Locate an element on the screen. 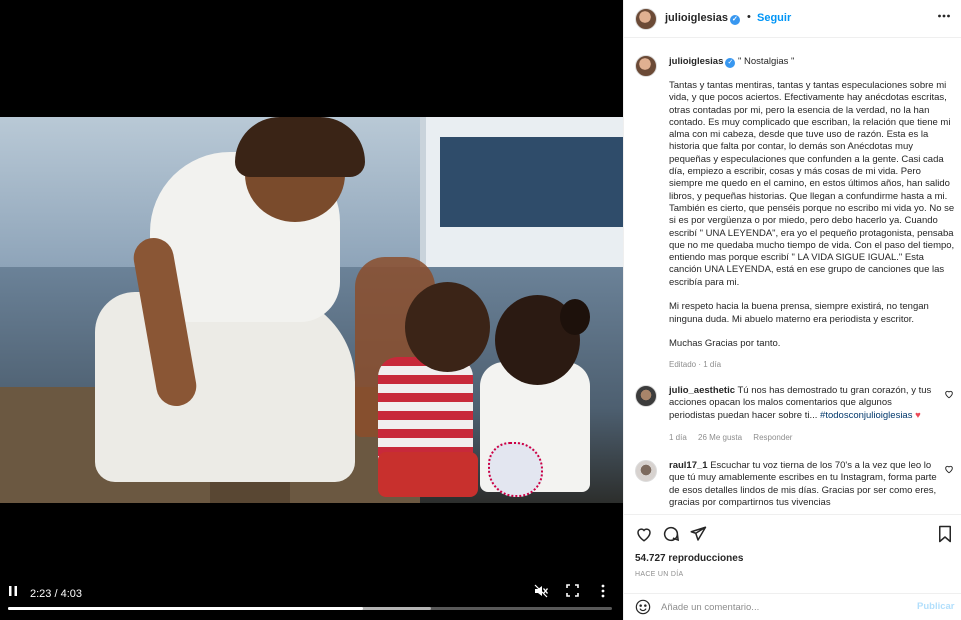  video-girl-hair-bun is located at coordinates (575, 317).